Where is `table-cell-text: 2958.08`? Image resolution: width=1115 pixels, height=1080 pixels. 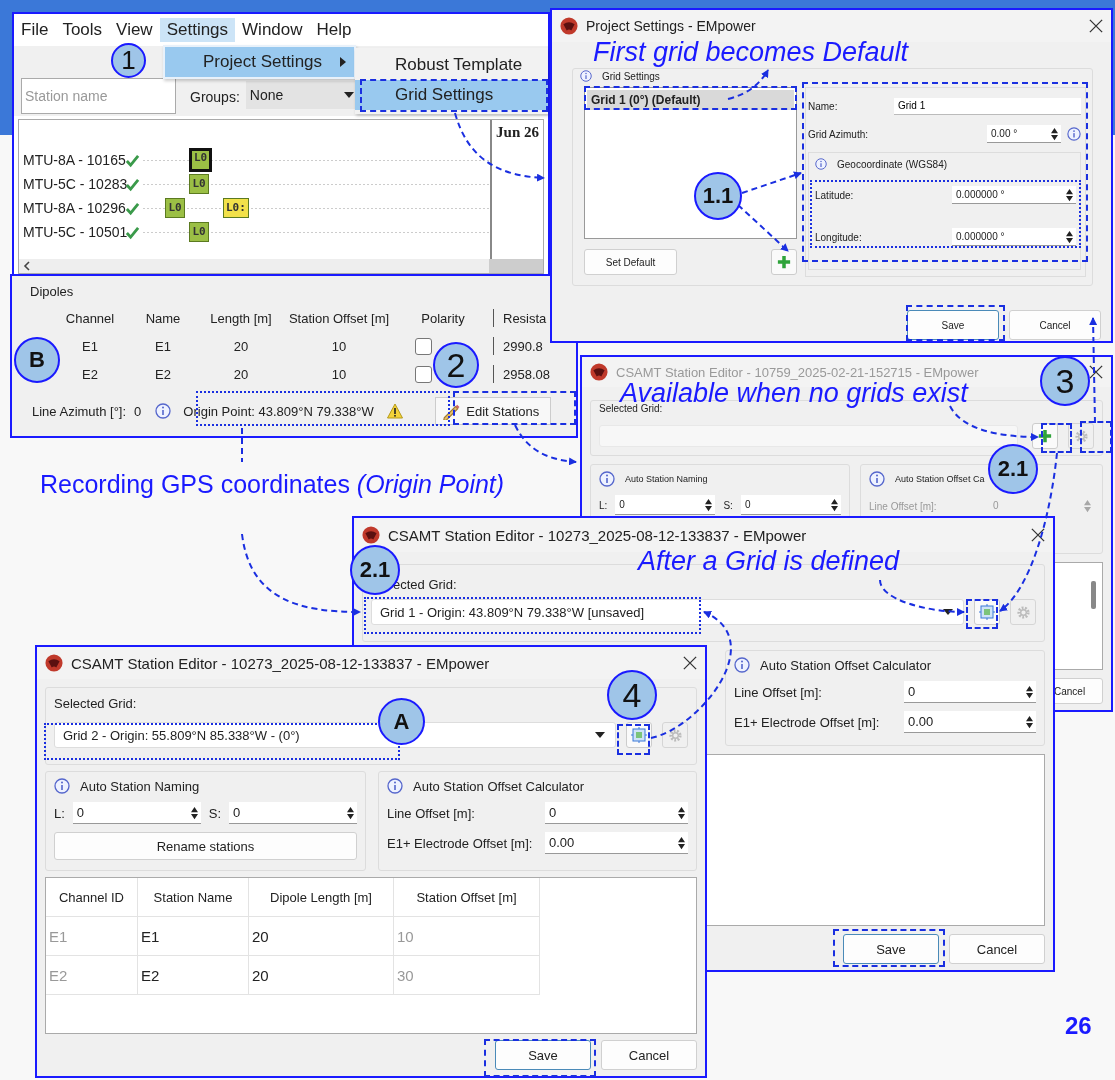 table-cell-text: 2958.08 is located at coordinates (526, 374).